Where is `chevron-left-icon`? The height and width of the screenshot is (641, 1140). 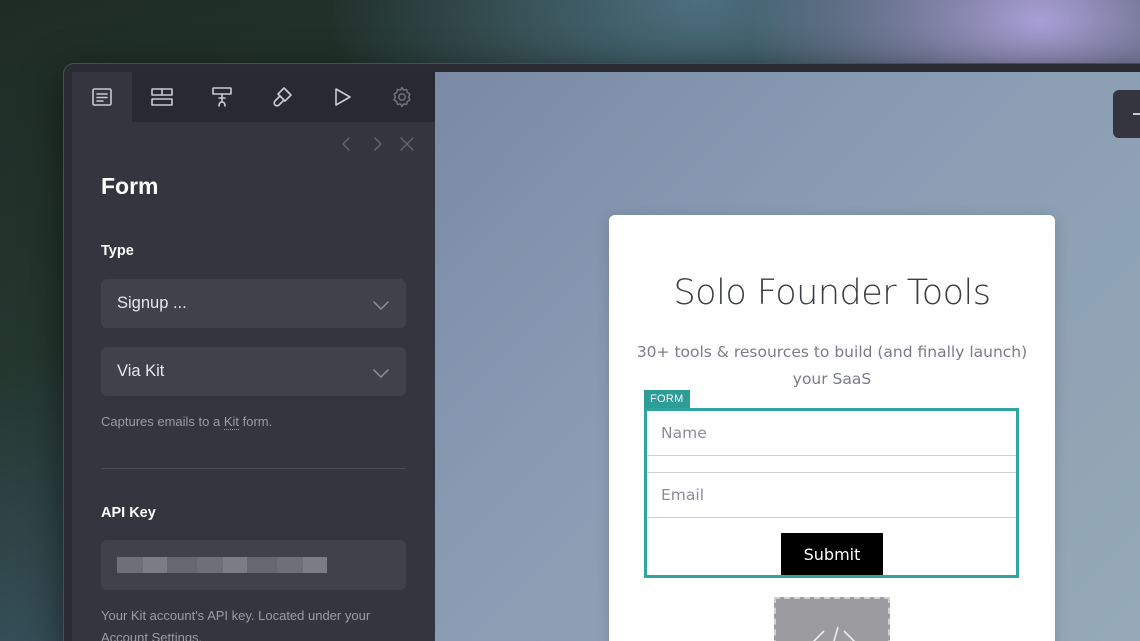
chevron-left-icon is located at coordinates (346, 144).